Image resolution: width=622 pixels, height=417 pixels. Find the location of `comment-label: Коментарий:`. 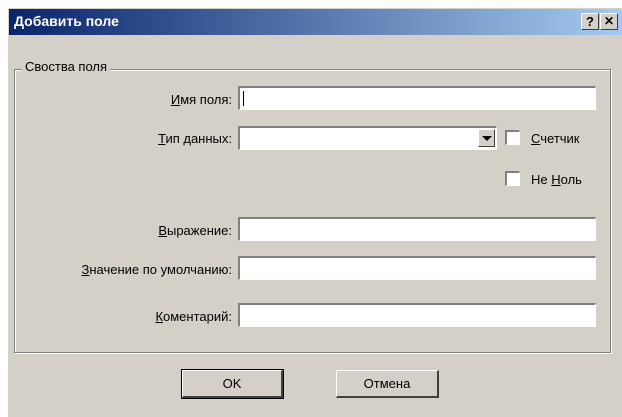

comment-label: Коментарий: is located at coordinates (193, 316).